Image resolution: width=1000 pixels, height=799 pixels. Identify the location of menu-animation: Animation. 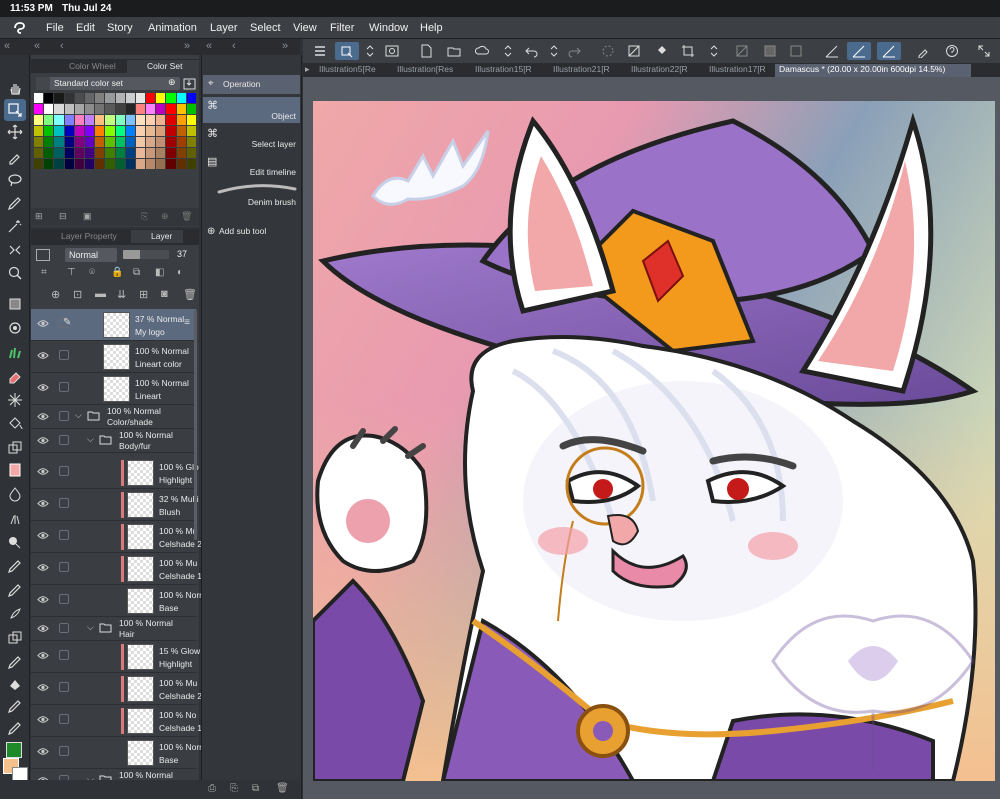
(172, 28).